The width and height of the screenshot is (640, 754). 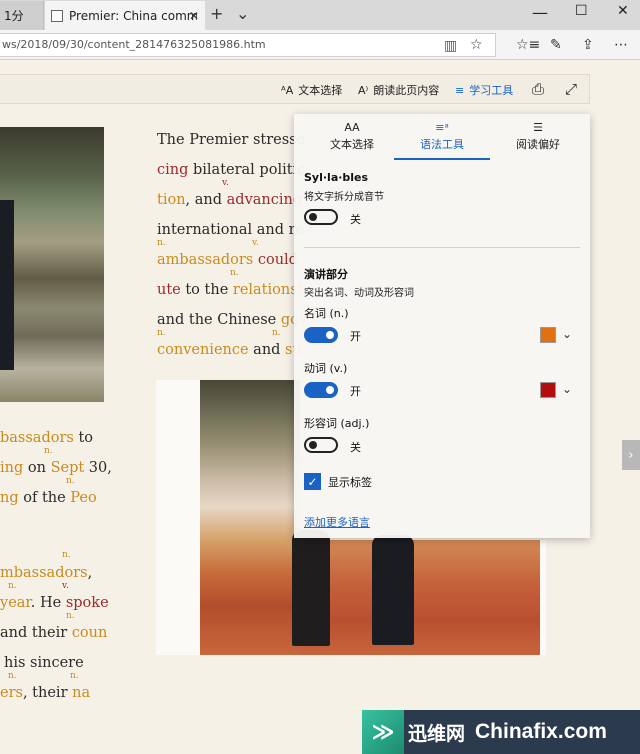 I want to click on maximize-button: ☐, so click(x=581, y=11).